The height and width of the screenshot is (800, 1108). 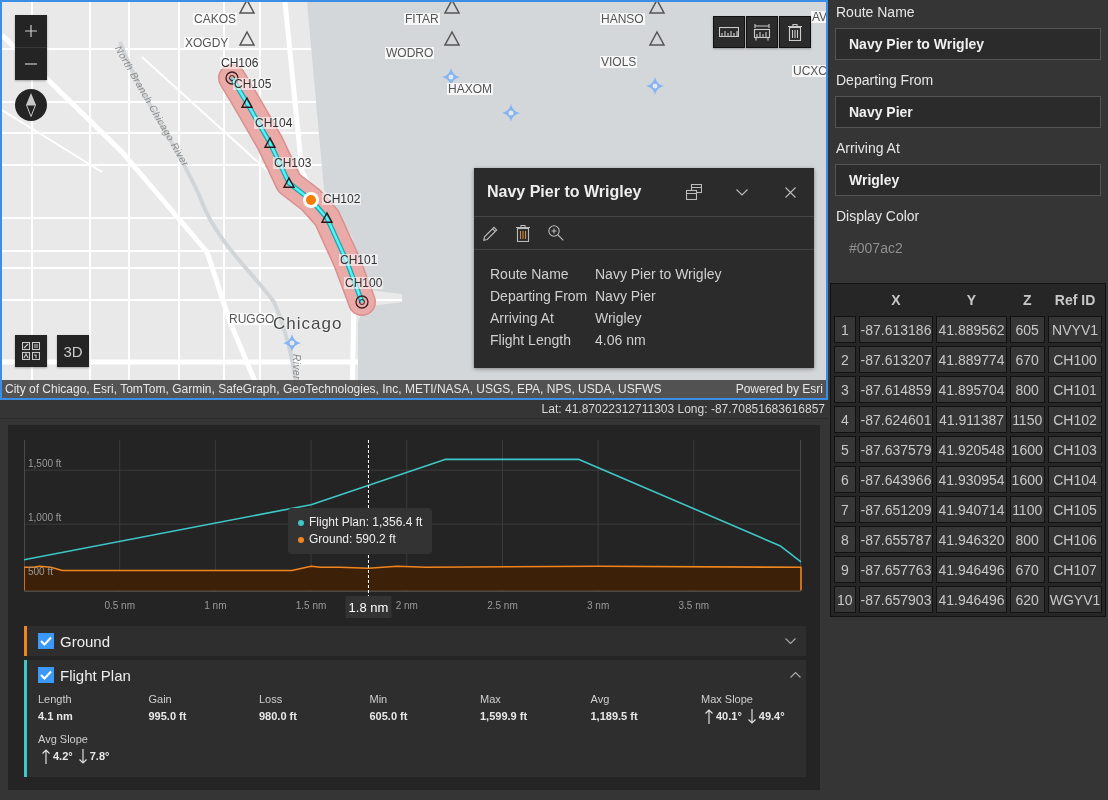 What do you see at coordinates (1027, 539) in the screenshot?
I see `table-cell: 800` at bounding box center [1027, 539].